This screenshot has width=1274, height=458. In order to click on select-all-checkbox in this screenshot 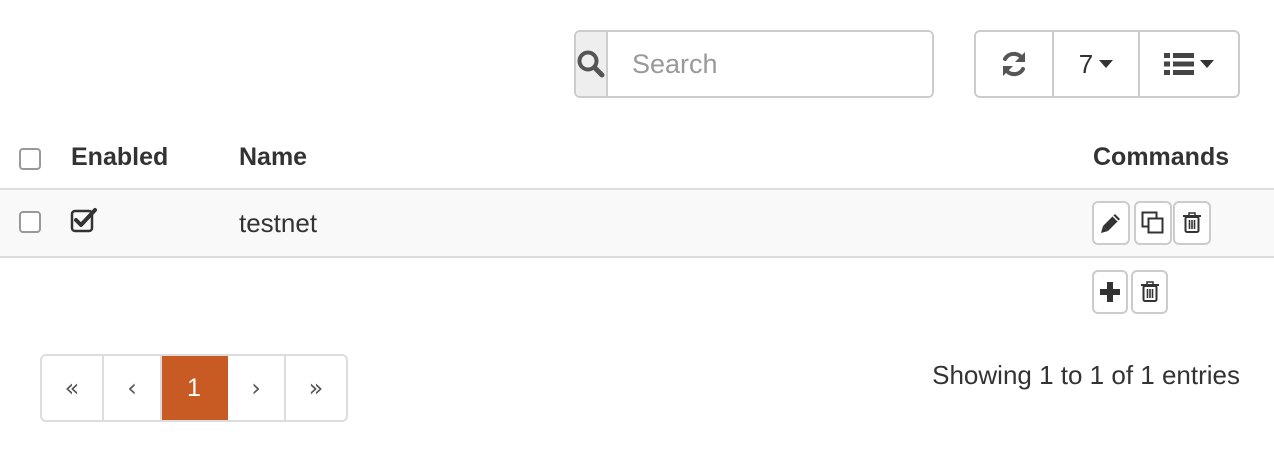, I will do `click(30, 159)`.